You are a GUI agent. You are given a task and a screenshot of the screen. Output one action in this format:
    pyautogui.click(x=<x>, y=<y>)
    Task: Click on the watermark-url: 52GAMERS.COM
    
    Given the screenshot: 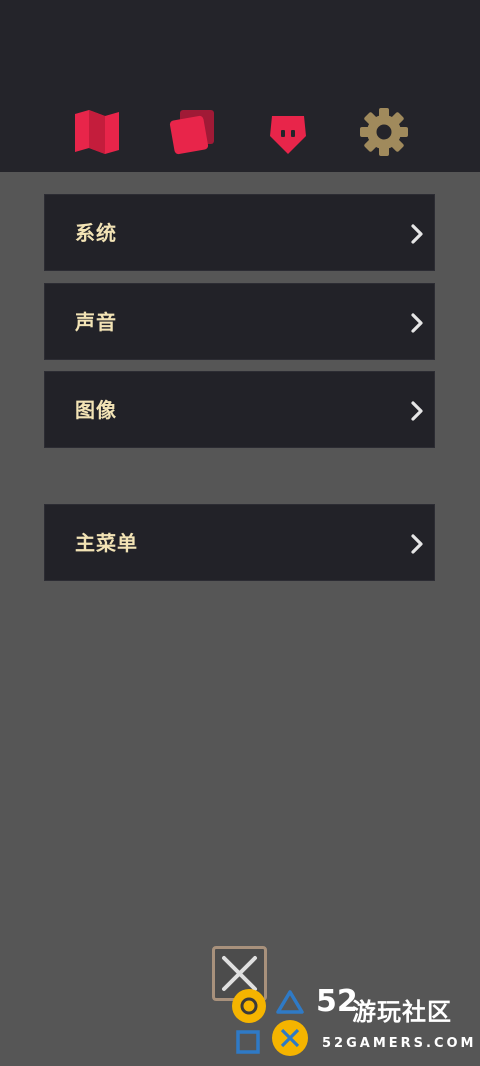 What is the action you would take?
    pyautogui.click(x=399, y=1043)
    